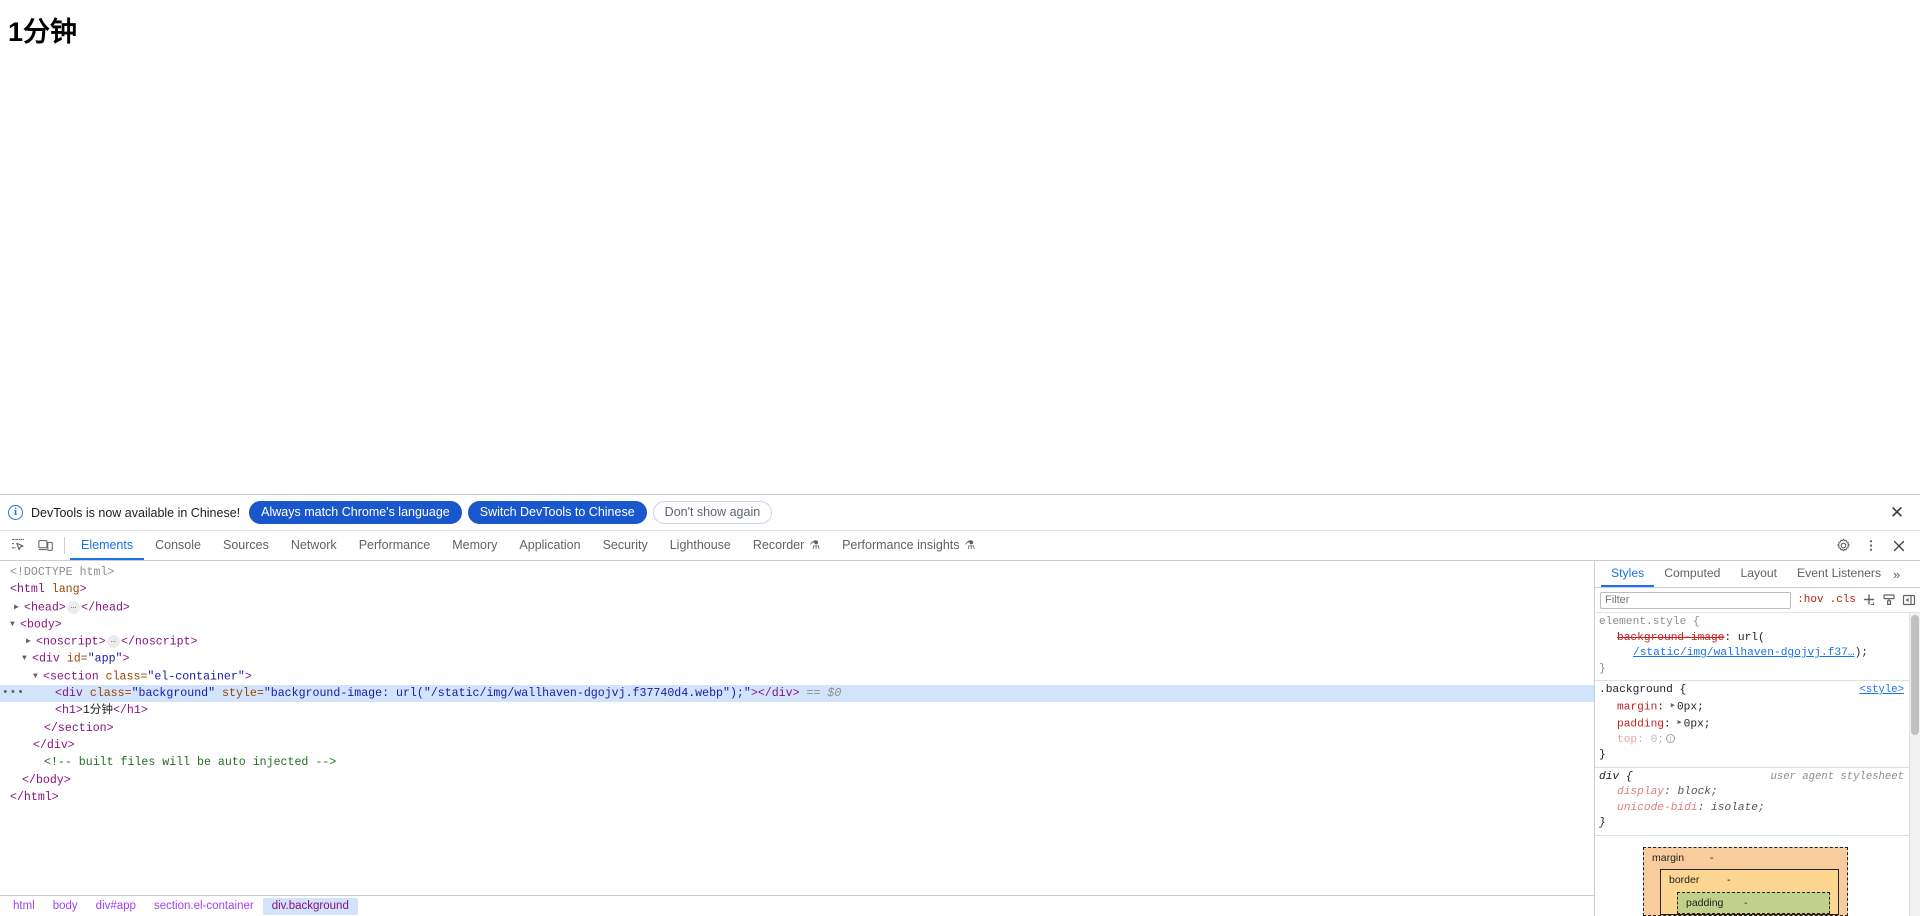  What do you see at coordinates (1627, 740) in the screenshot?
I see `property-name: top` at bounding box center [1627, 740].